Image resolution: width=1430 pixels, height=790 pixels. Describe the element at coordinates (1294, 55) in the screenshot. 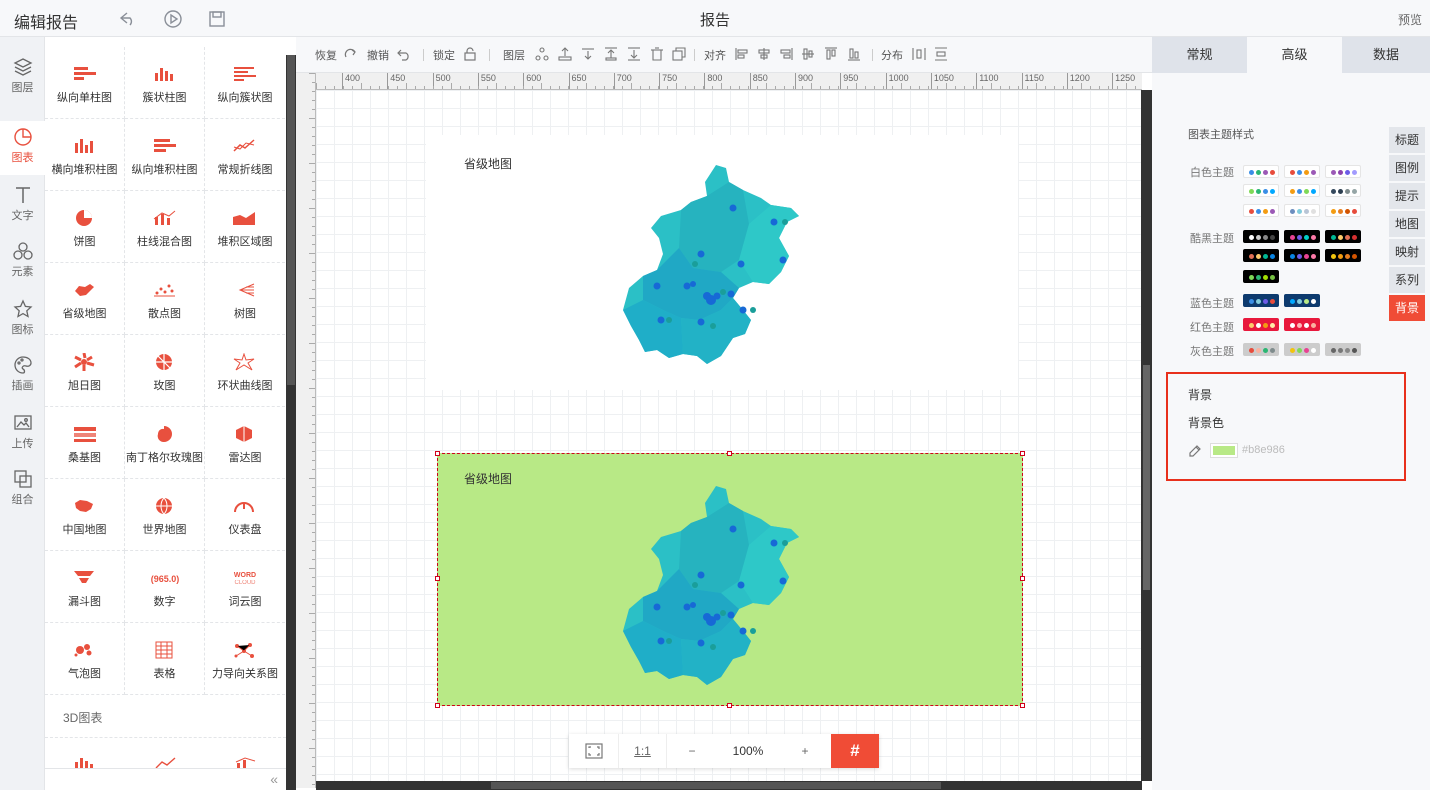

I see `tab-advanced: 高级` at that location.